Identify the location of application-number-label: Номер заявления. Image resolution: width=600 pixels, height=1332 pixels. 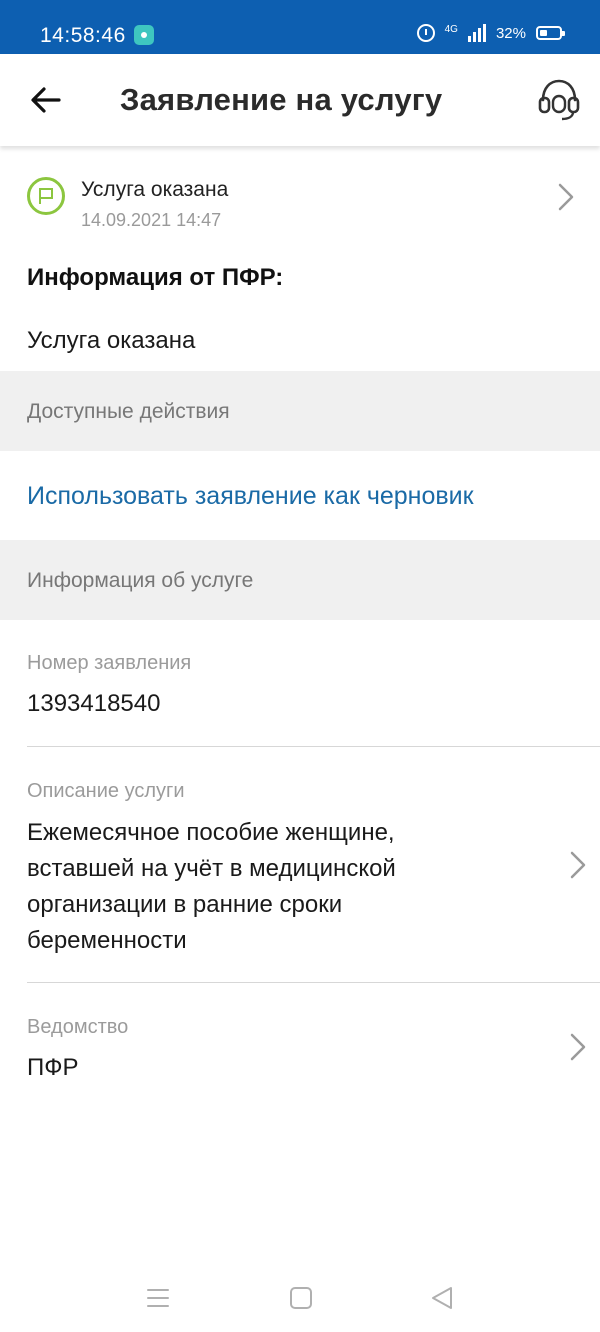
(109, 663).